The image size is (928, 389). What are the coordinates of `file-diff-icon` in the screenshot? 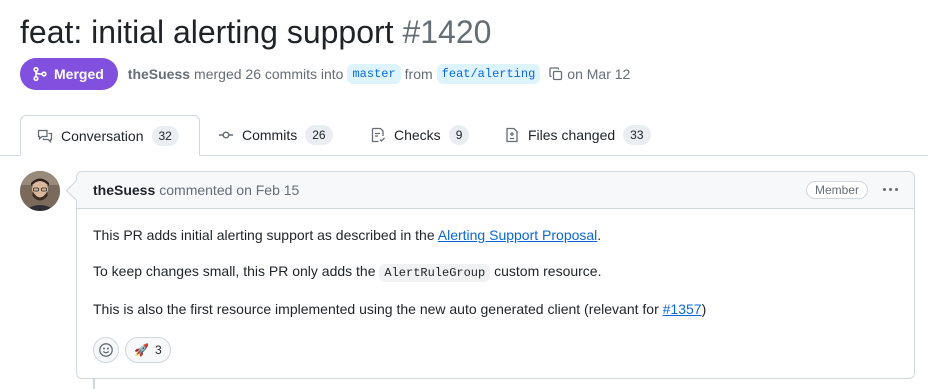 It's located at (512, 135).